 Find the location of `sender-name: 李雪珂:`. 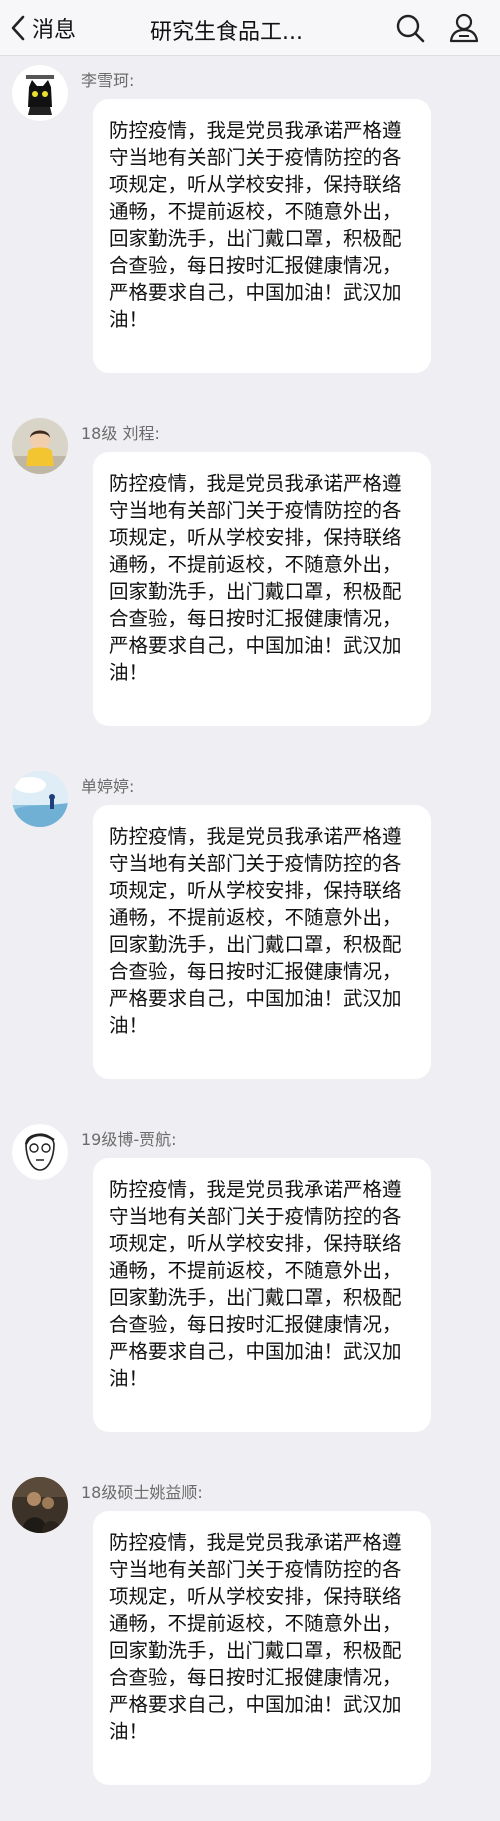

sender-name: 李雪珂: is located at coordinates (108, 80).